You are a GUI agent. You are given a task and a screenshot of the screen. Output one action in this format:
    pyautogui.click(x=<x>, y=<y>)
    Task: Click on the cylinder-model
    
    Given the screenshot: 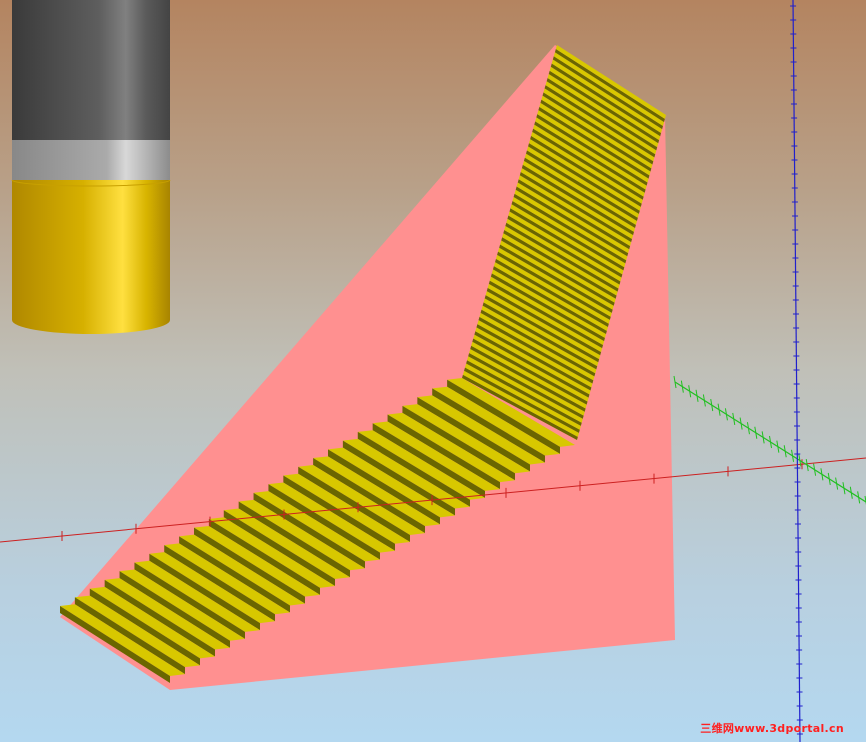 What is the action you would take?
    pyautogui.click(x=91, y=167)
    